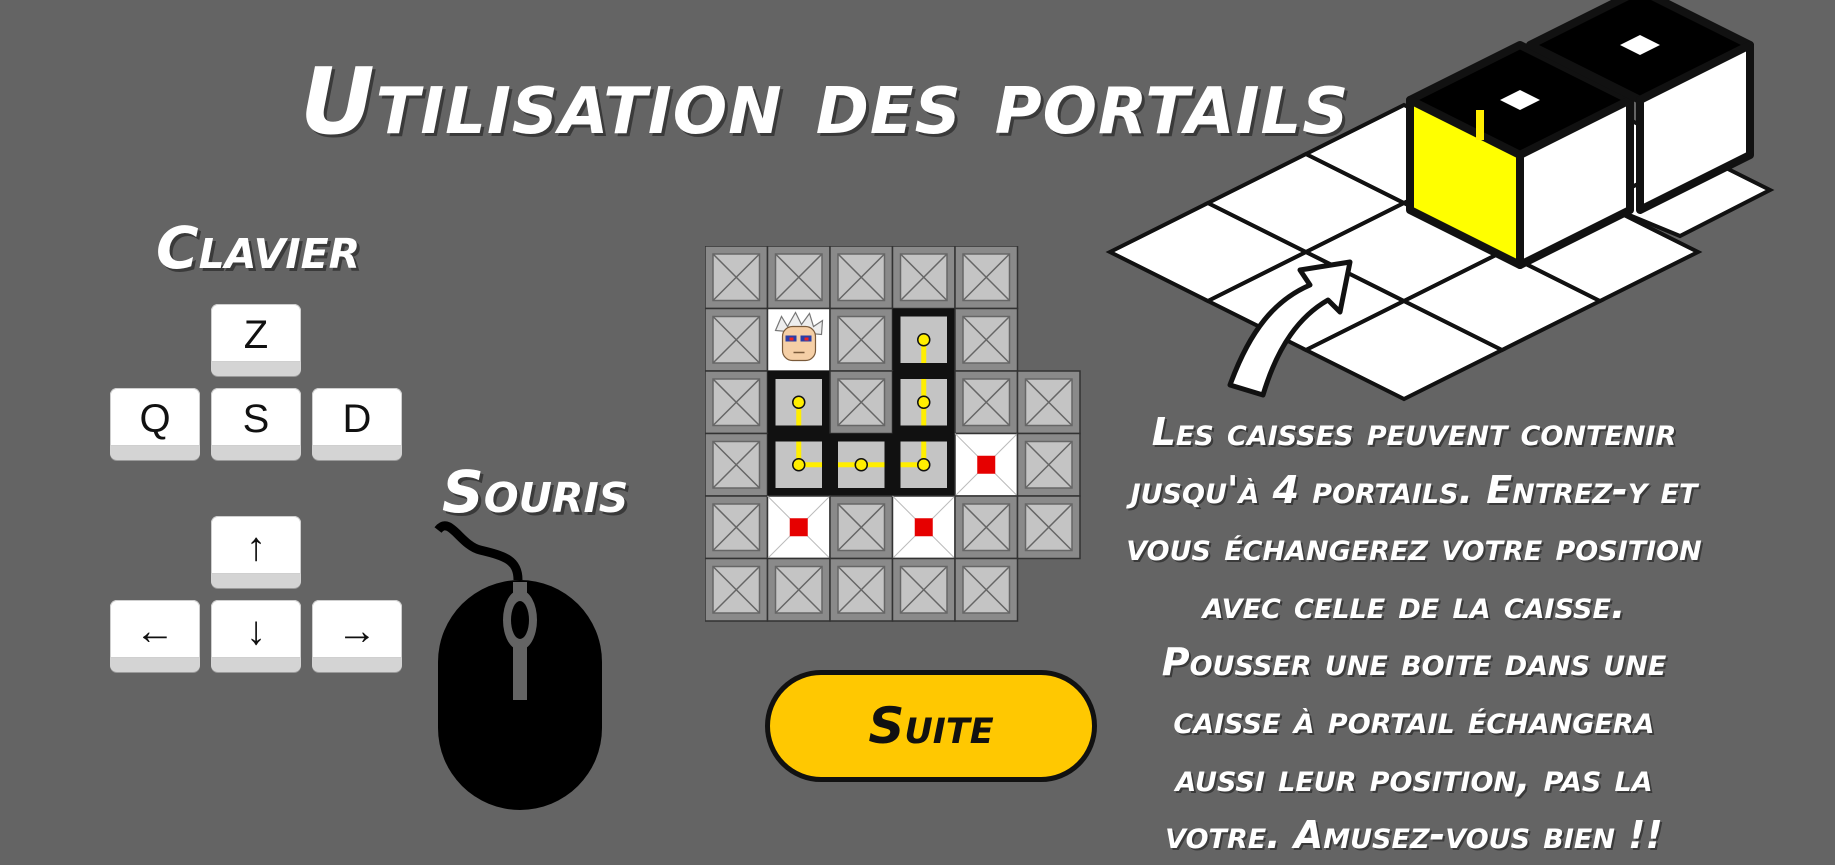 This screenshot has height=865, width=1835. I want to click on key-arrow-up-label: ↑, so click(256, 546).